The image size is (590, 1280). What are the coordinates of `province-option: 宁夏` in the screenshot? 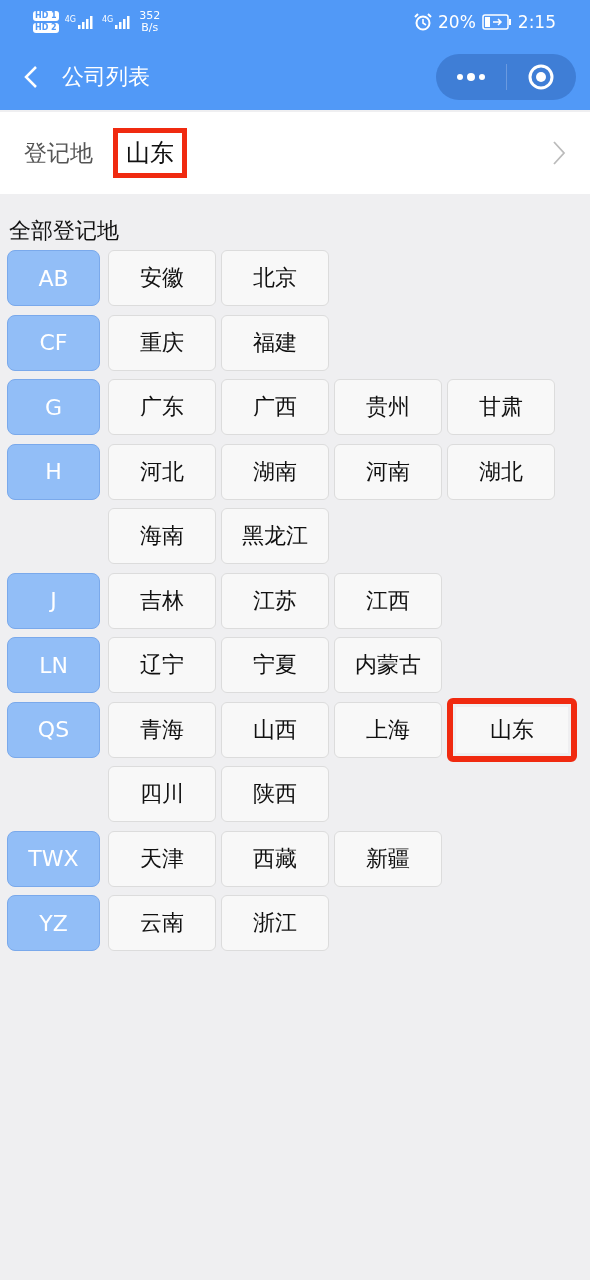 It's located at (275, 665).